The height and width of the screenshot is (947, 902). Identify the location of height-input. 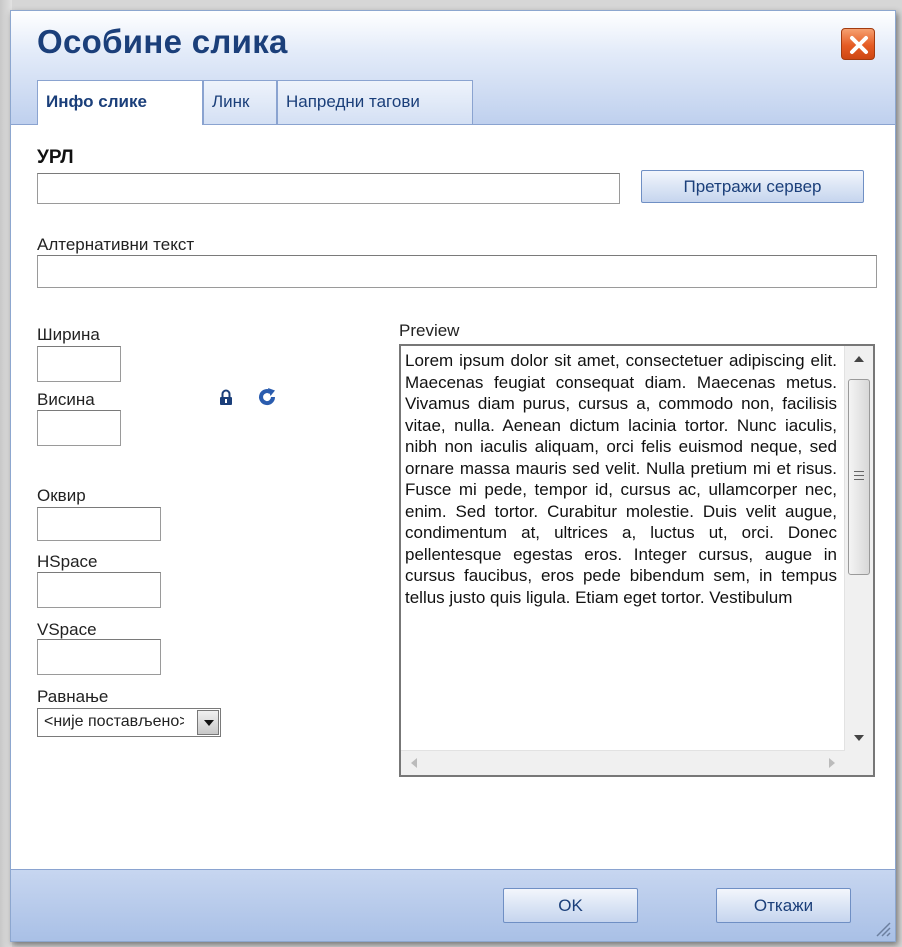
(79, 428).